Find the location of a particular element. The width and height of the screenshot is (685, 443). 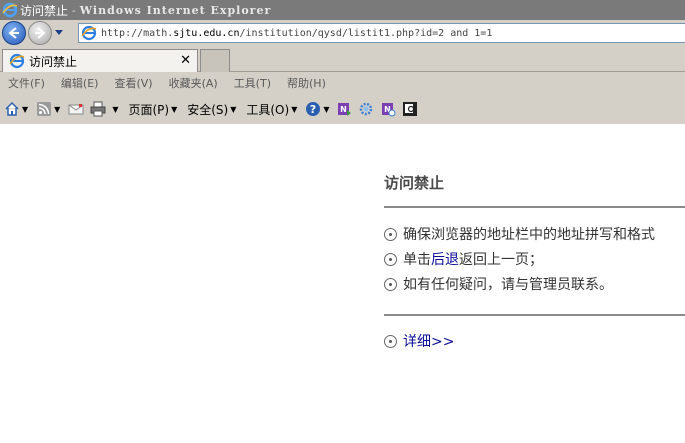

menu-edit: 编辑(E) is located at coordinates (80, 83).